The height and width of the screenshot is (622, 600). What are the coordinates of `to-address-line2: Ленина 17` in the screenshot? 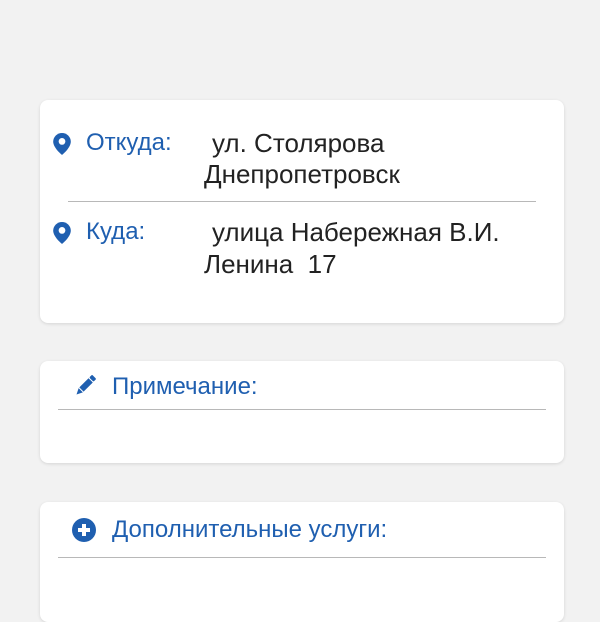 It's located at (270, 264).